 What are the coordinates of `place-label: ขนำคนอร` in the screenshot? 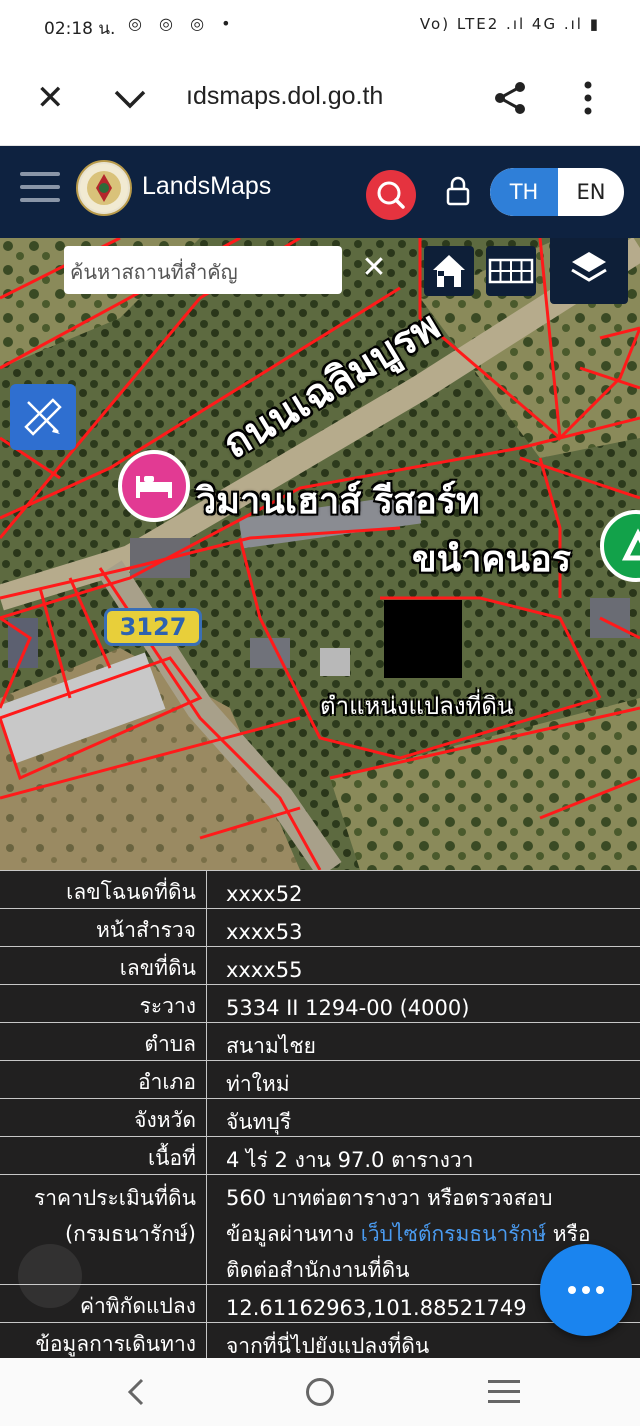 It's located at (492, 559).